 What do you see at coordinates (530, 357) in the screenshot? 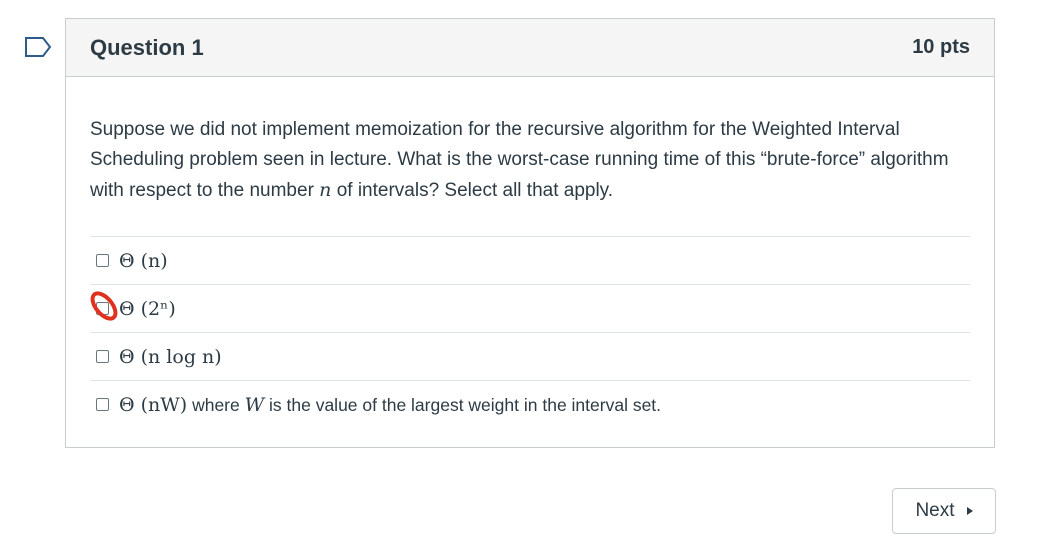
I see `answer-option-3: Θ (n log n)` at bounding box center [530, 357].